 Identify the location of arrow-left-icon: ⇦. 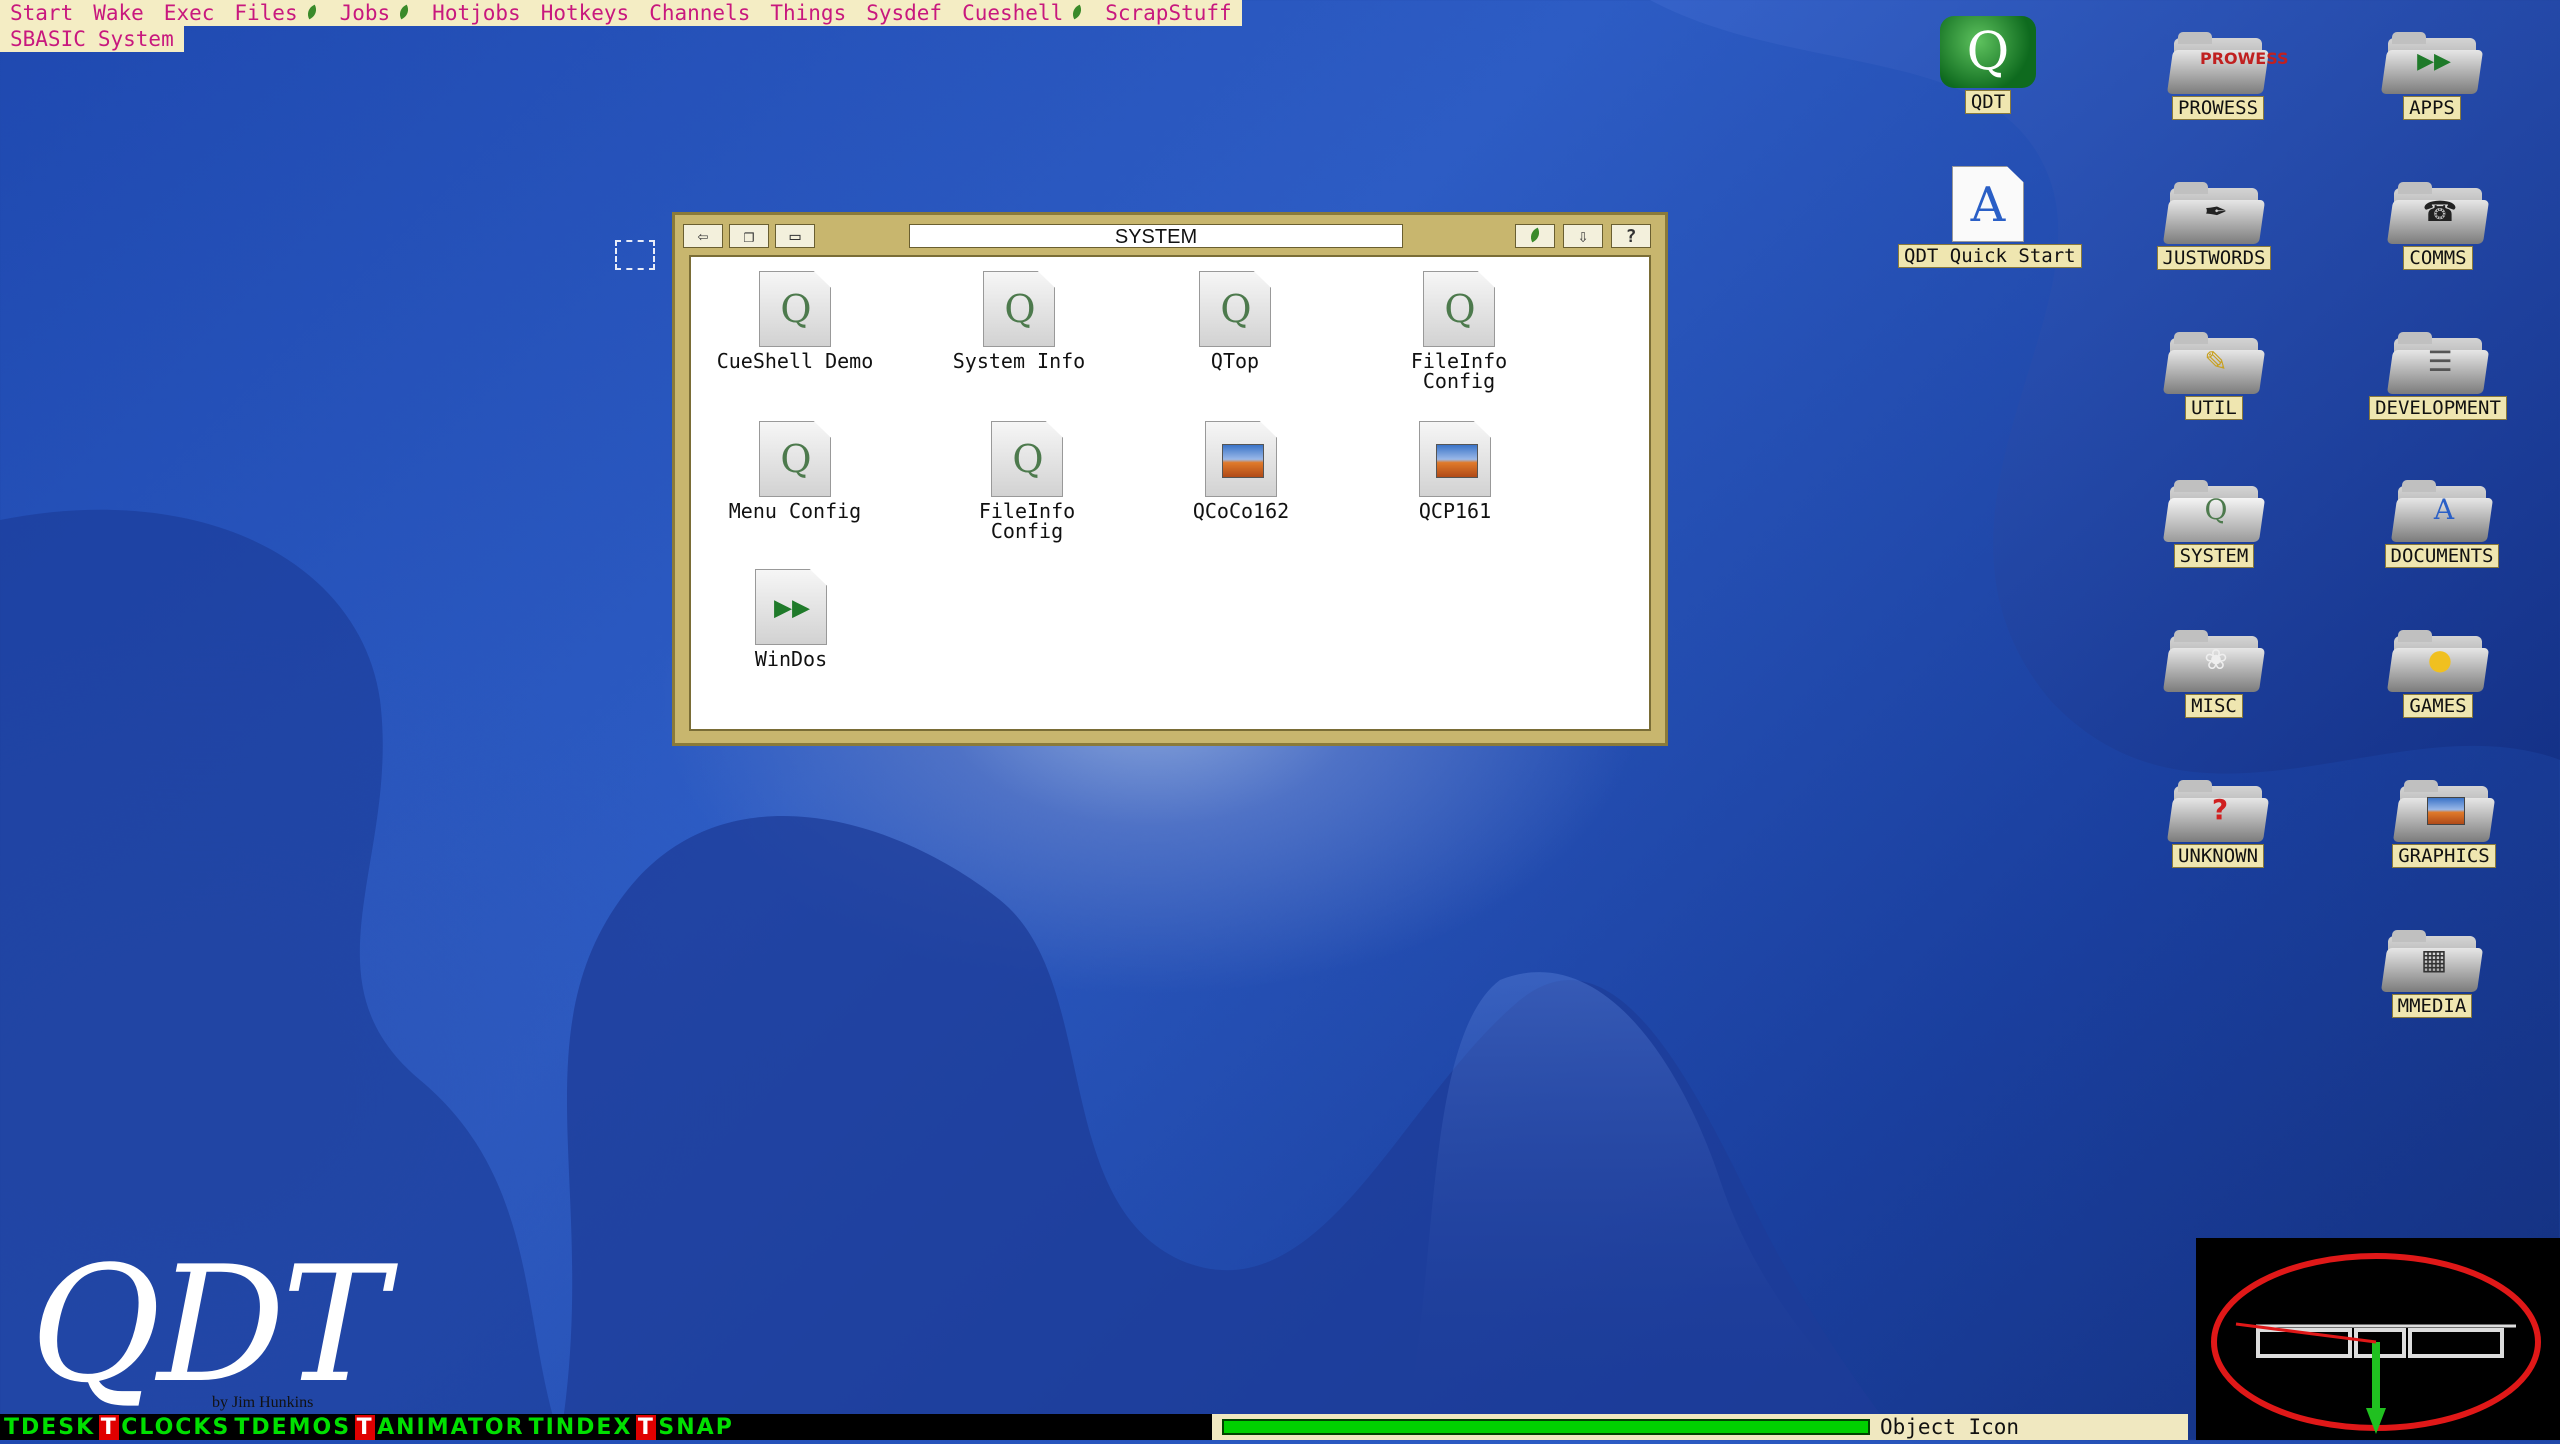
(703, 236).